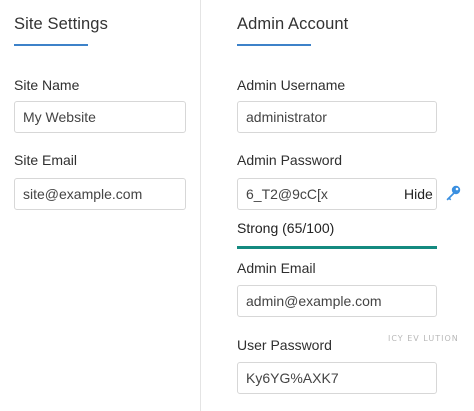  Describe the element at coordinates (290, 160) in the screenshot. I see `admin-password-label: Admin Password` at that location.